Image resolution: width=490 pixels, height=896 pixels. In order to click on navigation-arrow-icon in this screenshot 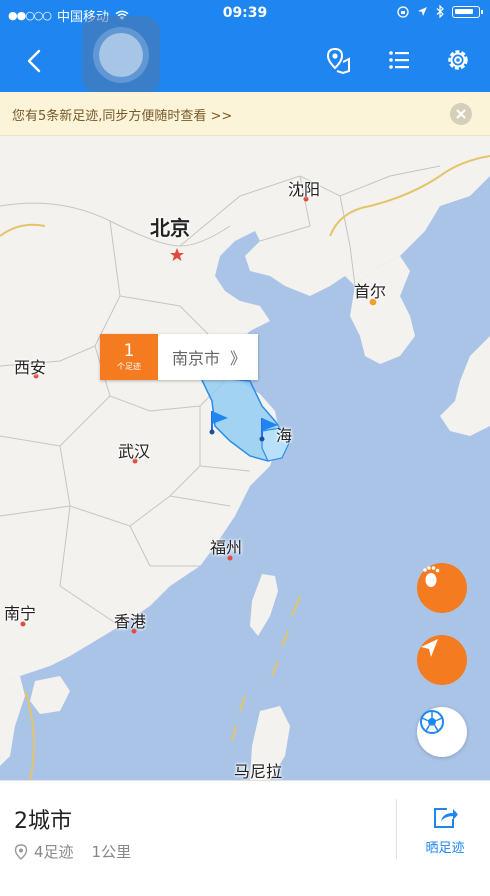, I will do `click(429, 648)`.